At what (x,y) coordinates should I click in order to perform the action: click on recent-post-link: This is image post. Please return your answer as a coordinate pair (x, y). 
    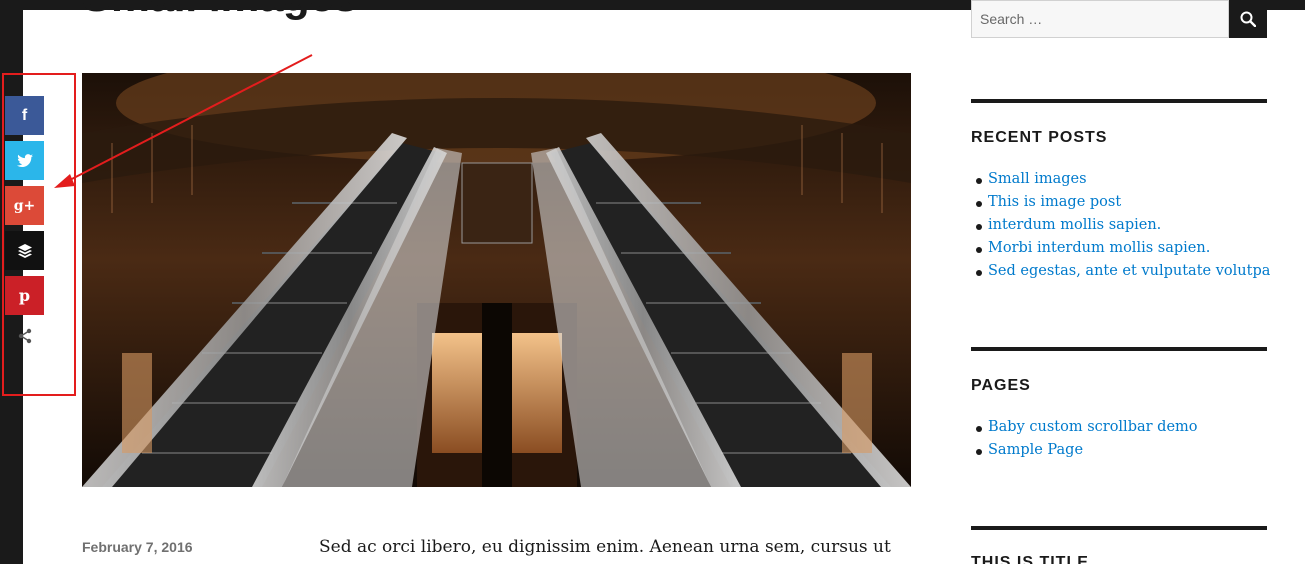
    Looking at the image, I should click on (1054, 202).